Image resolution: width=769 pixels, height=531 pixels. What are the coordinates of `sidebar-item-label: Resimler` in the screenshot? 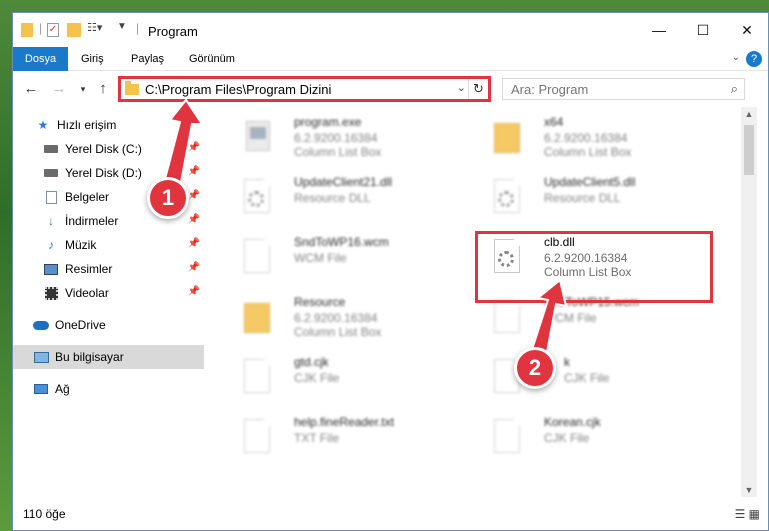 It's located at (89, 269).